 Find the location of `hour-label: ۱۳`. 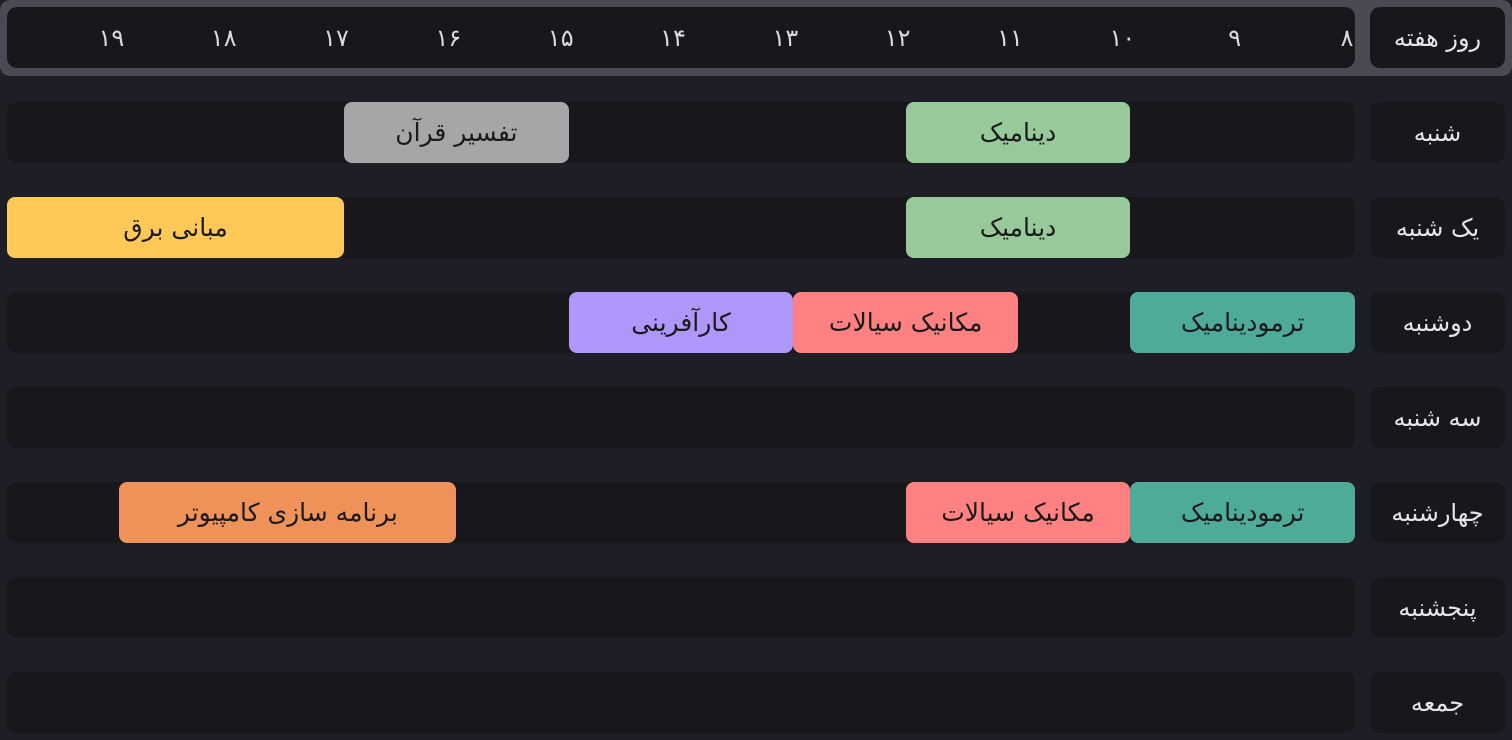

hour-label: ۱۳ is located at coordinates (785, 37).